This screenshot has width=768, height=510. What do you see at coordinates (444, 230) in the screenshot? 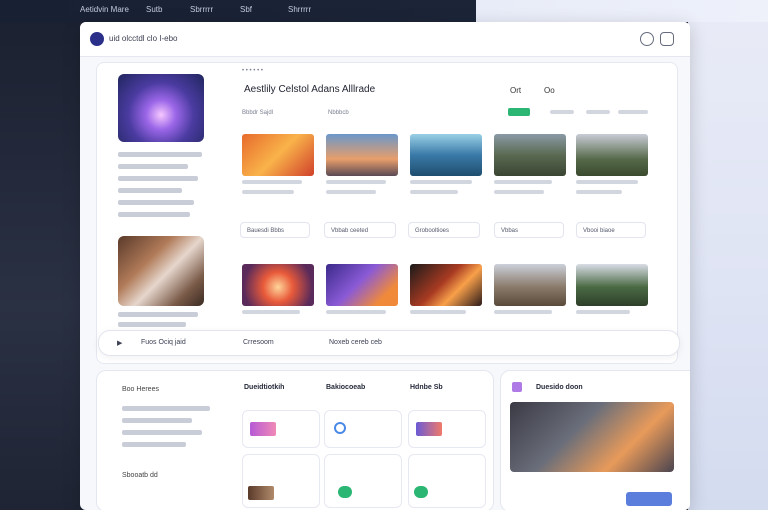
I see `card-tag: Grobooltioes` at bounding box center [444, 230].